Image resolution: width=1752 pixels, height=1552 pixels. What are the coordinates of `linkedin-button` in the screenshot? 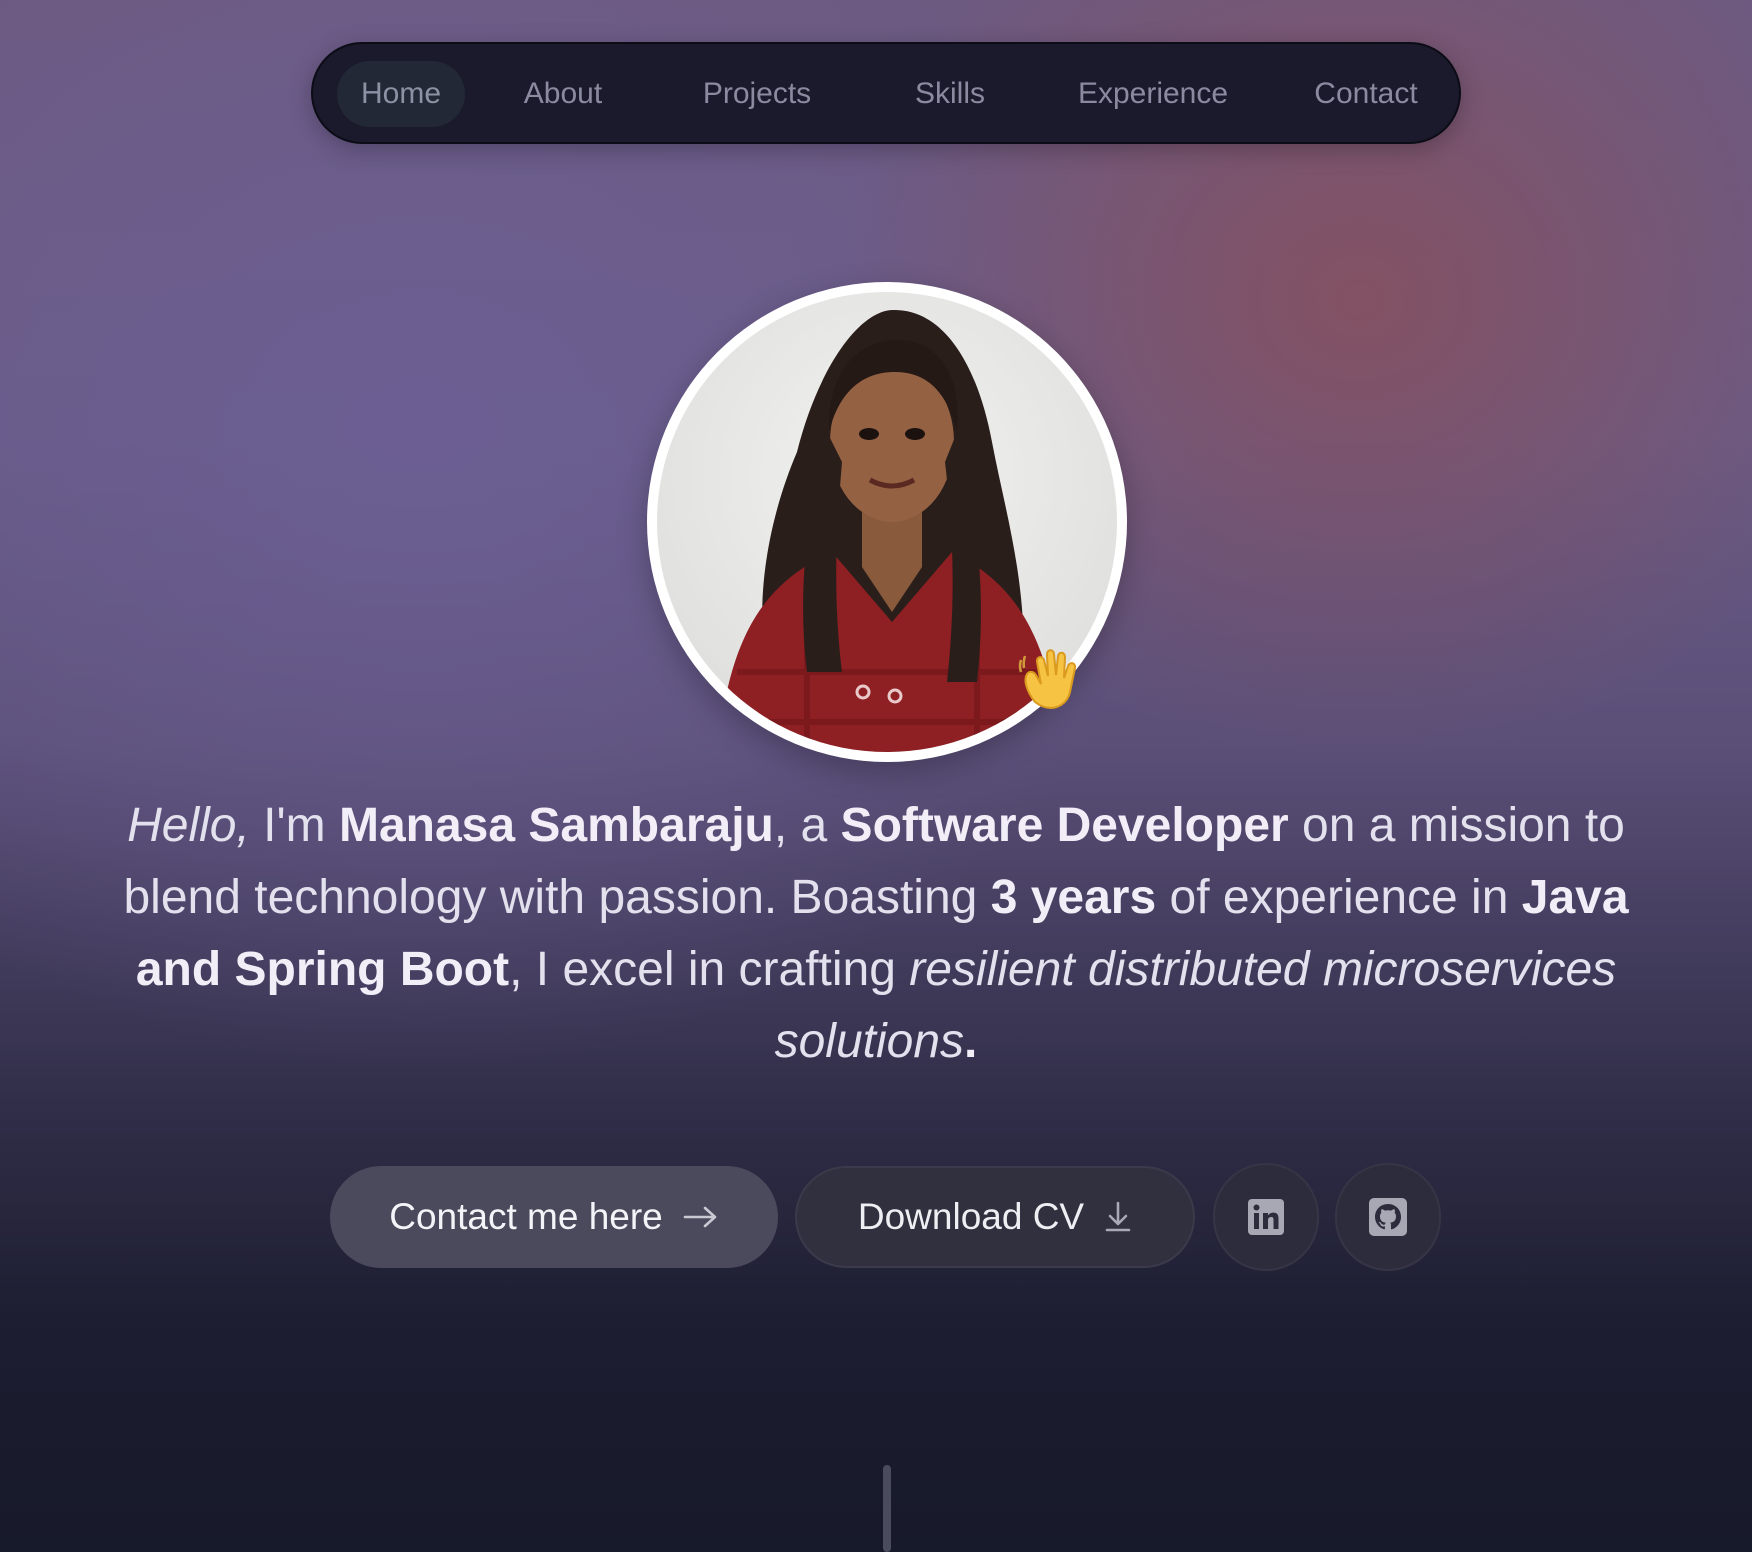 It's located at (1266, 1217).